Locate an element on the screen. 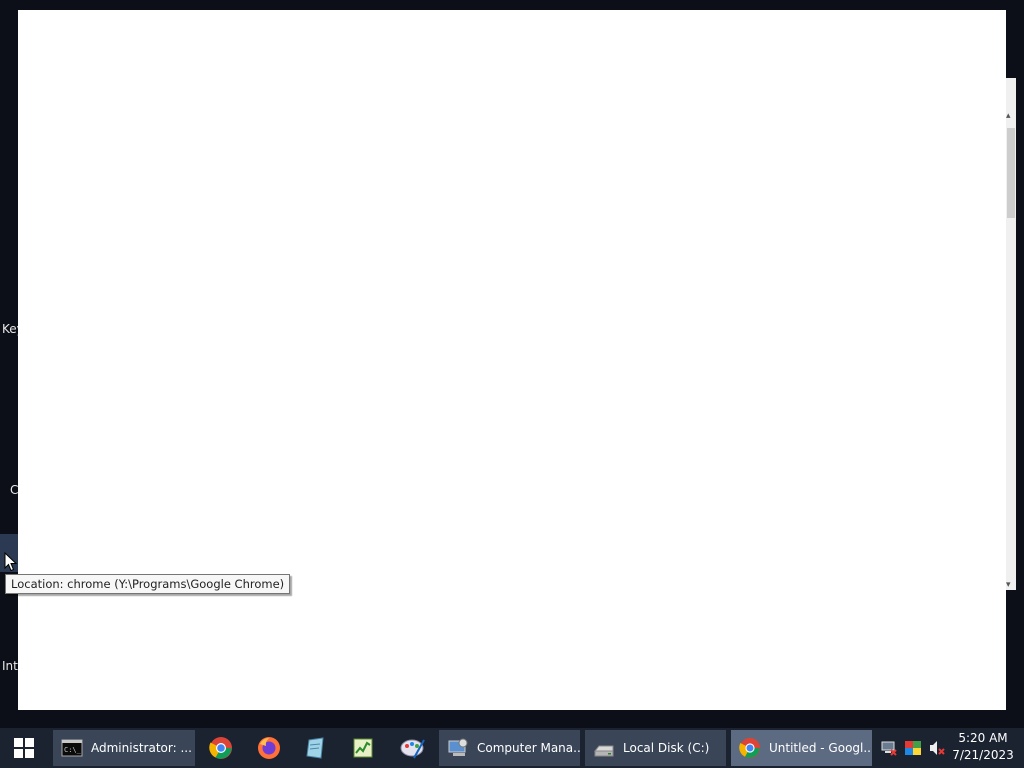 The image size is (1024, 768). mouse-cursor-icon is located at coordinates (11, 562).